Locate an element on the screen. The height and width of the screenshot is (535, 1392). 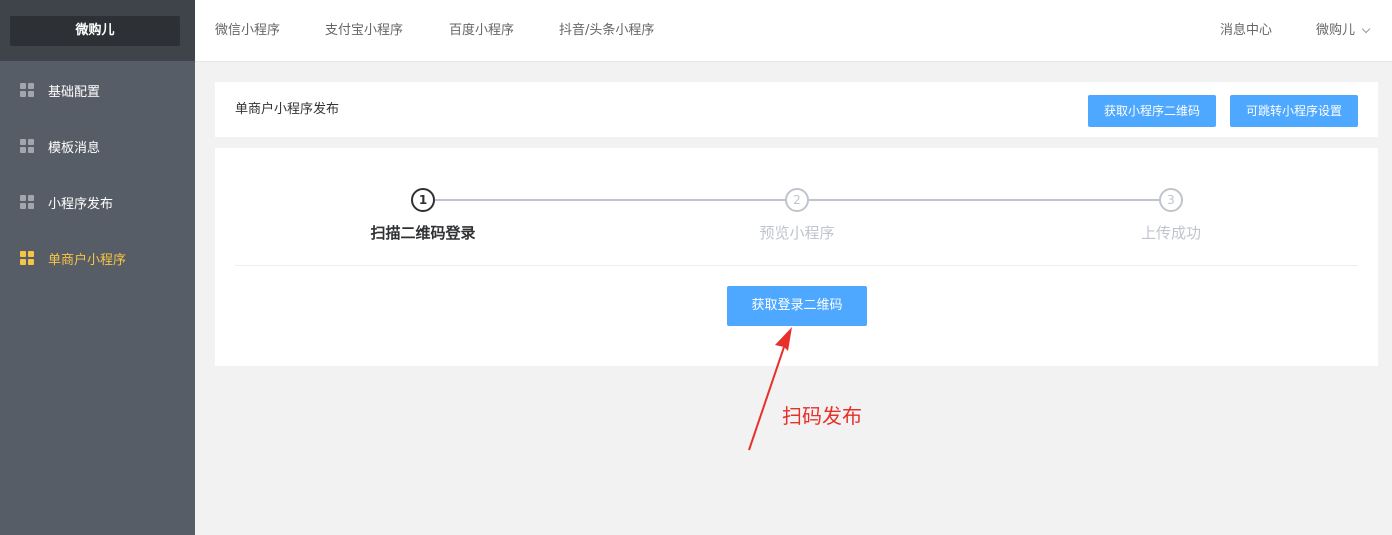
annotation-text: 扫码发布 is located at coordinates (822, 416).